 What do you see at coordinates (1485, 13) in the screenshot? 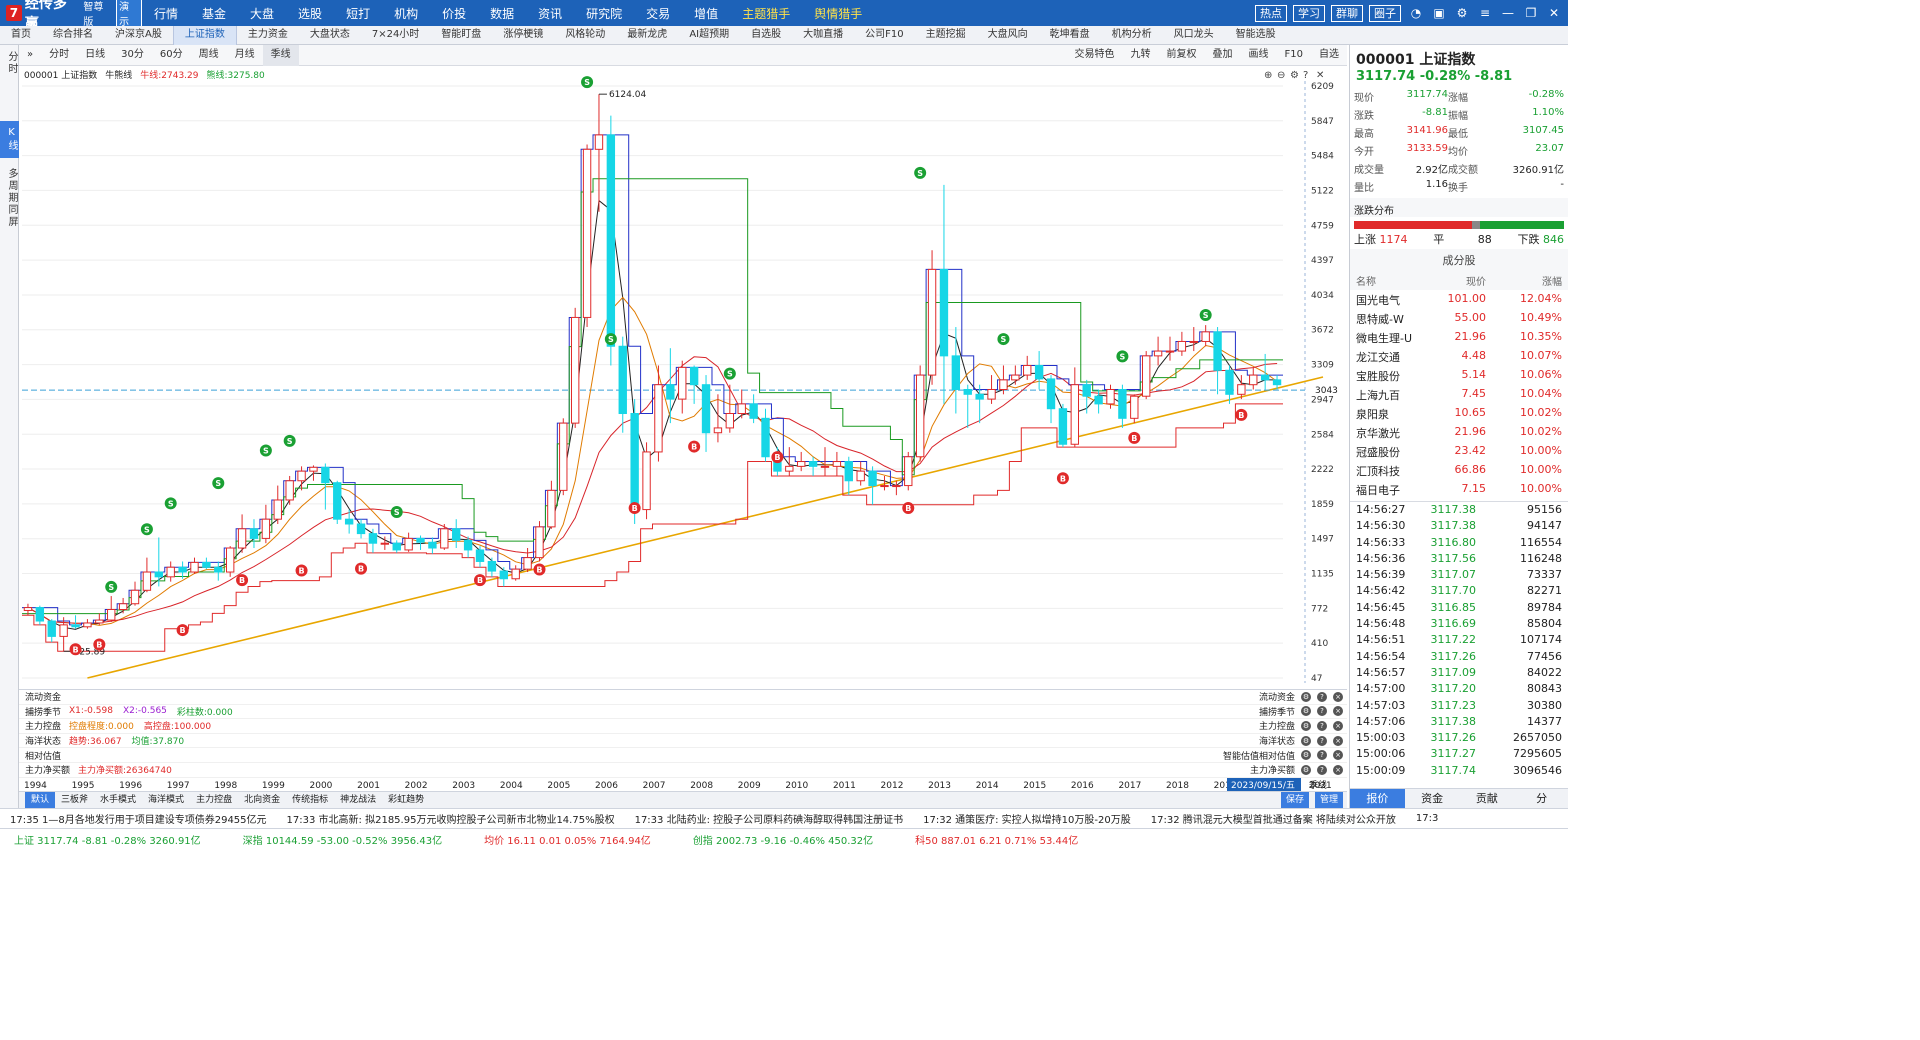
I see `menu-icon: ≡` at bounding box center [1485, 13].